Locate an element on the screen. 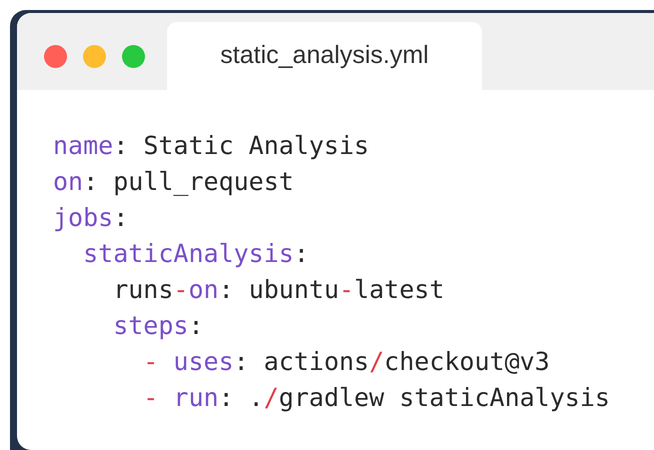 This screenshot has height=450, width=654. code-line: - uses: actions/checkout@v3 is located at coordinates (346, 361).